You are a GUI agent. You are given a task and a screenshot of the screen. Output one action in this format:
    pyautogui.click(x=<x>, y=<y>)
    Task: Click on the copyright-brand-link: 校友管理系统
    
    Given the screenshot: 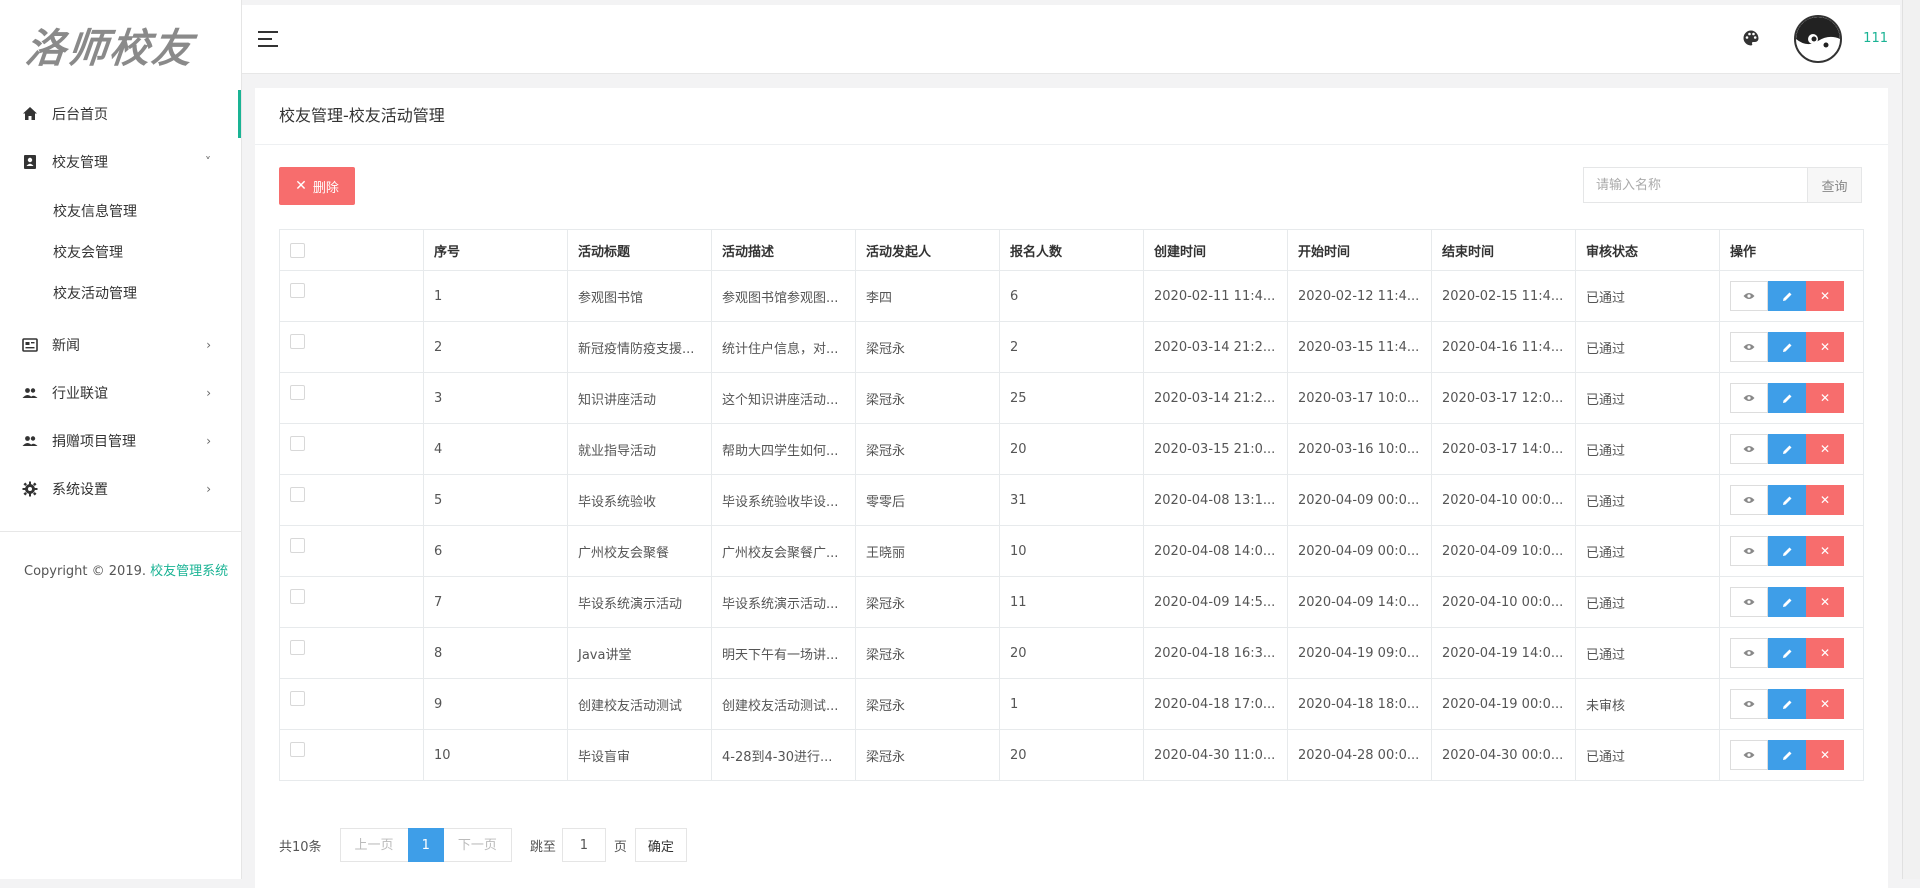 What is the action you would take?
    pyautogui.click(x=189, y=571)
    